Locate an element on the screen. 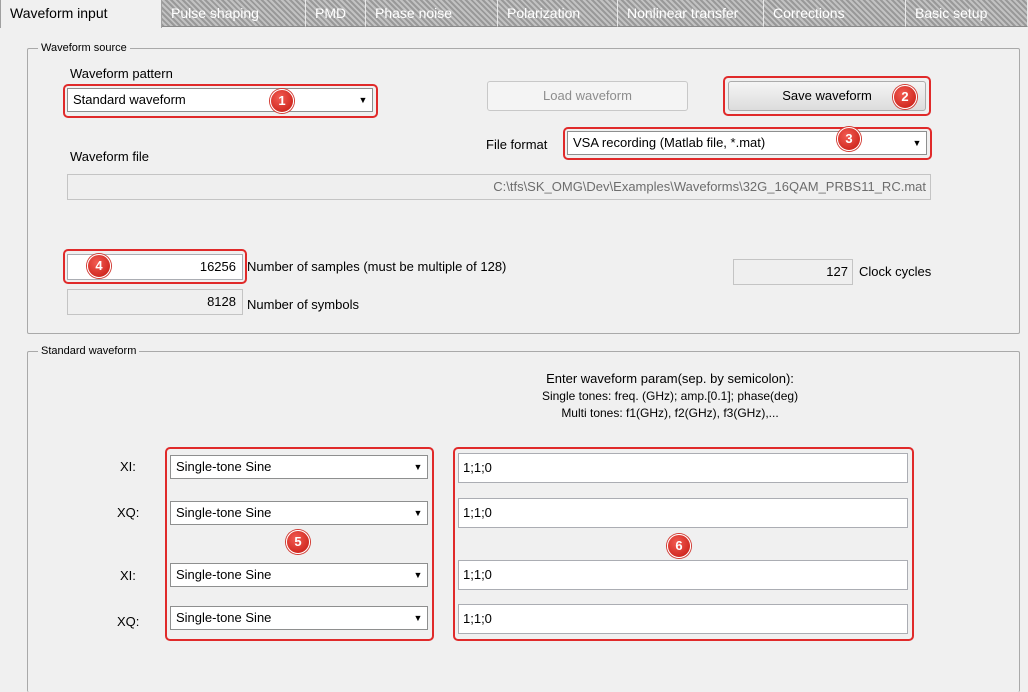  num-symbols-field: 8128 is located at coordinates (155, 302).